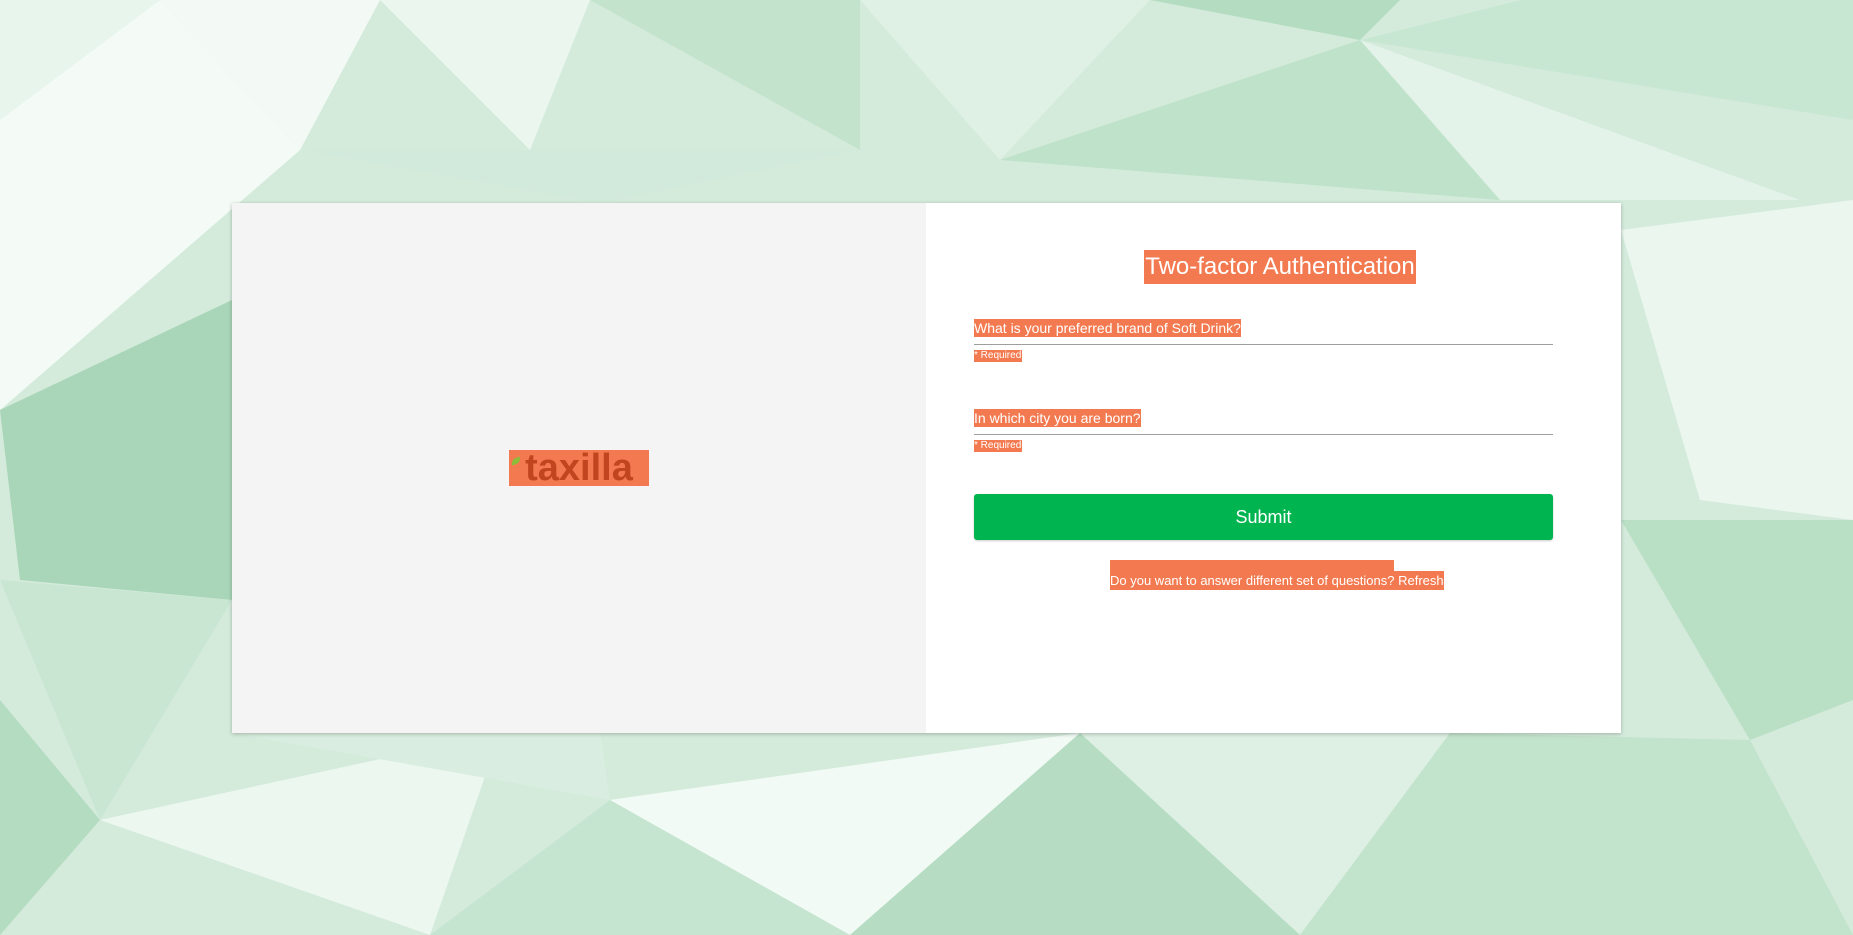  Describe the element at coordinates (998, 356) in the screenshot. I see `question-1-required-hint: * Required` at that location.